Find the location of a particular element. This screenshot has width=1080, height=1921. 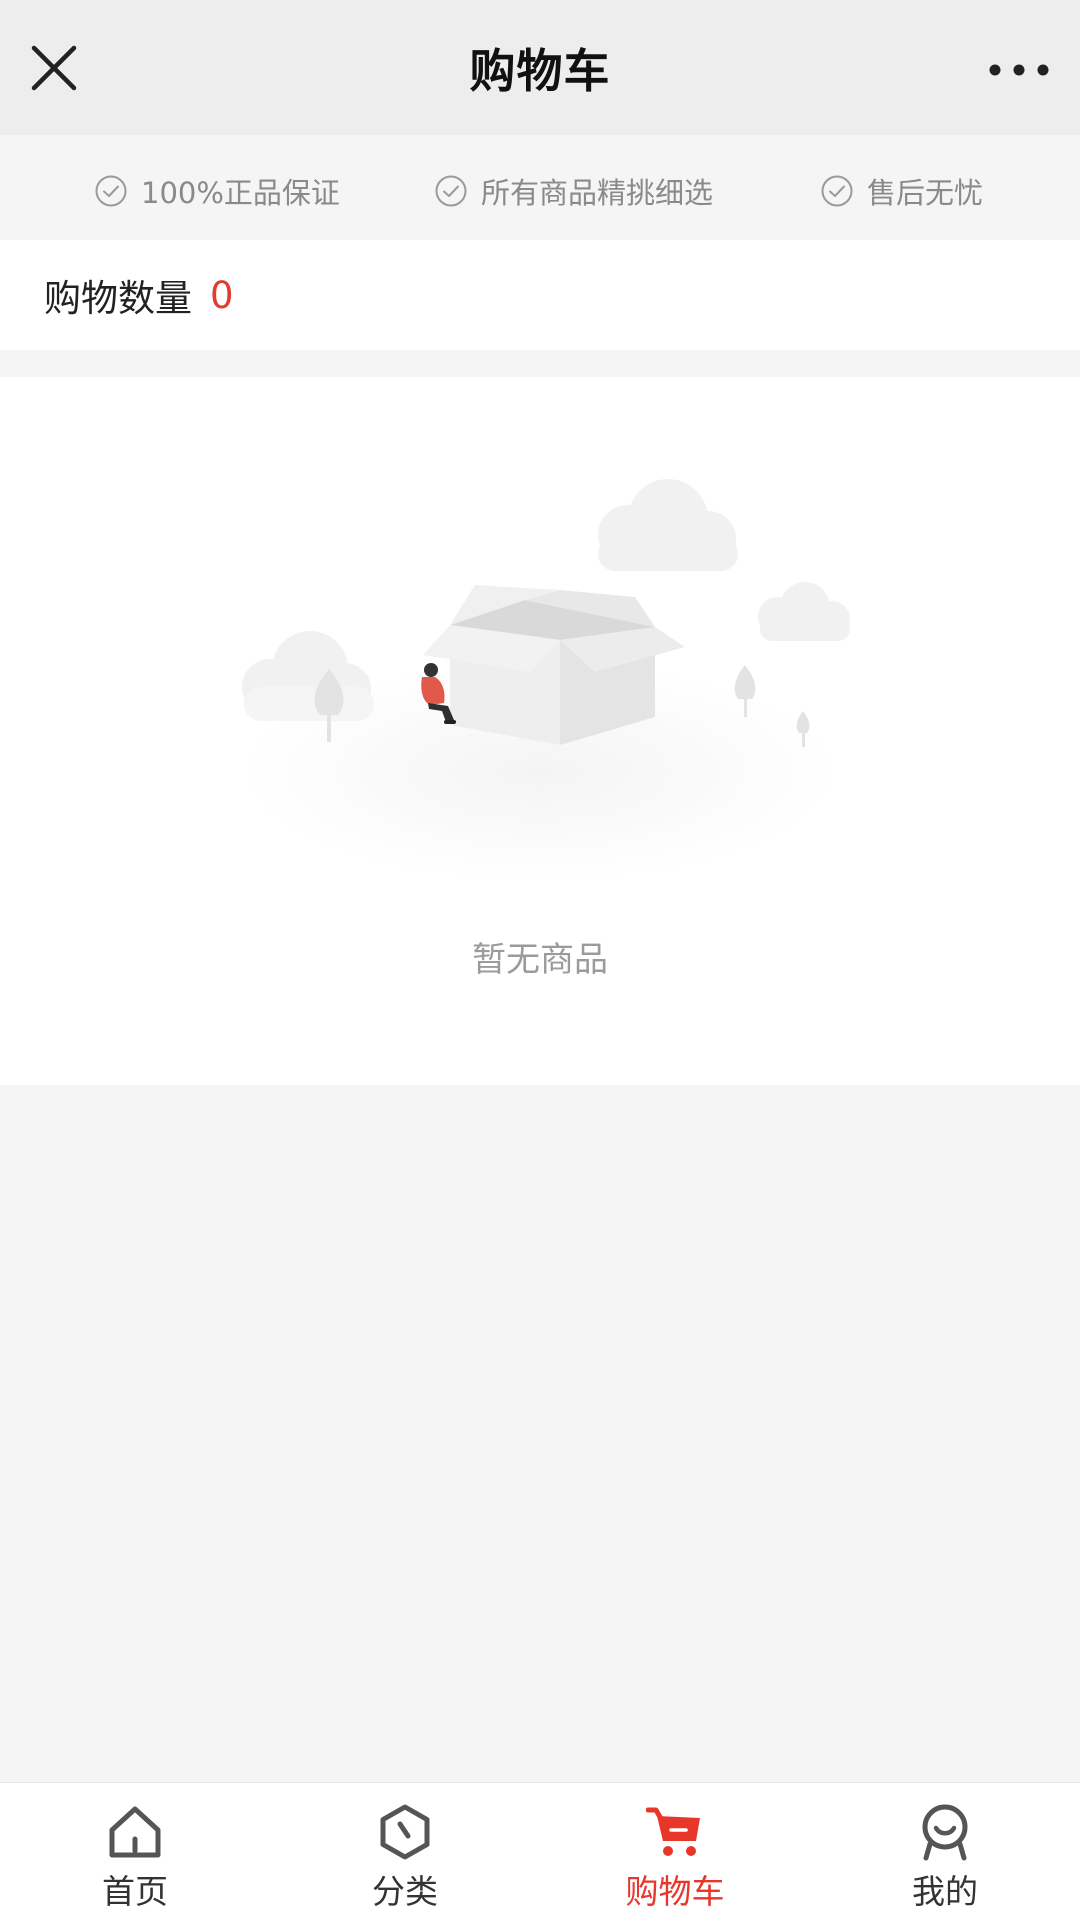

category-icon is located at coordinates (405, 1832).